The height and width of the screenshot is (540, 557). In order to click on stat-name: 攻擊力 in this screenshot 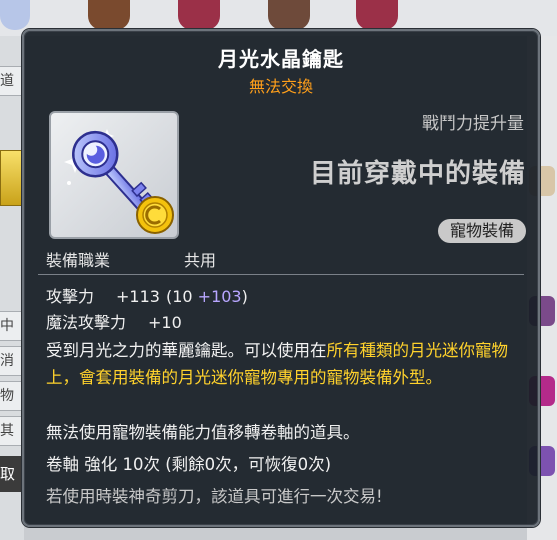, I will do `click(70, 296)`.